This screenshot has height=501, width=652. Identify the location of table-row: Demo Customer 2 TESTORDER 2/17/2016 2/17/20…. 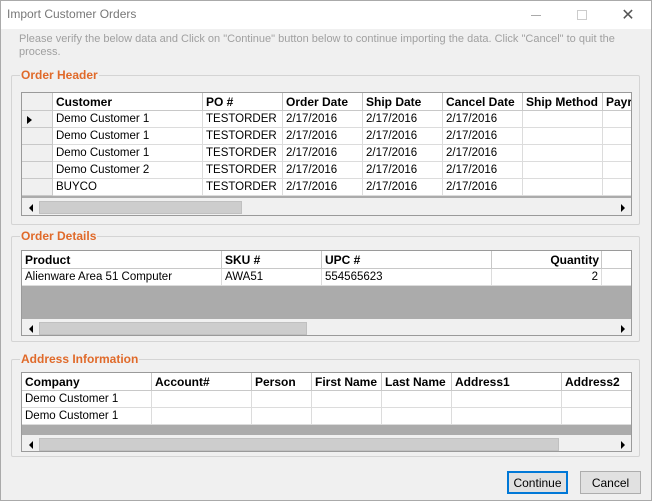
(326, 170).